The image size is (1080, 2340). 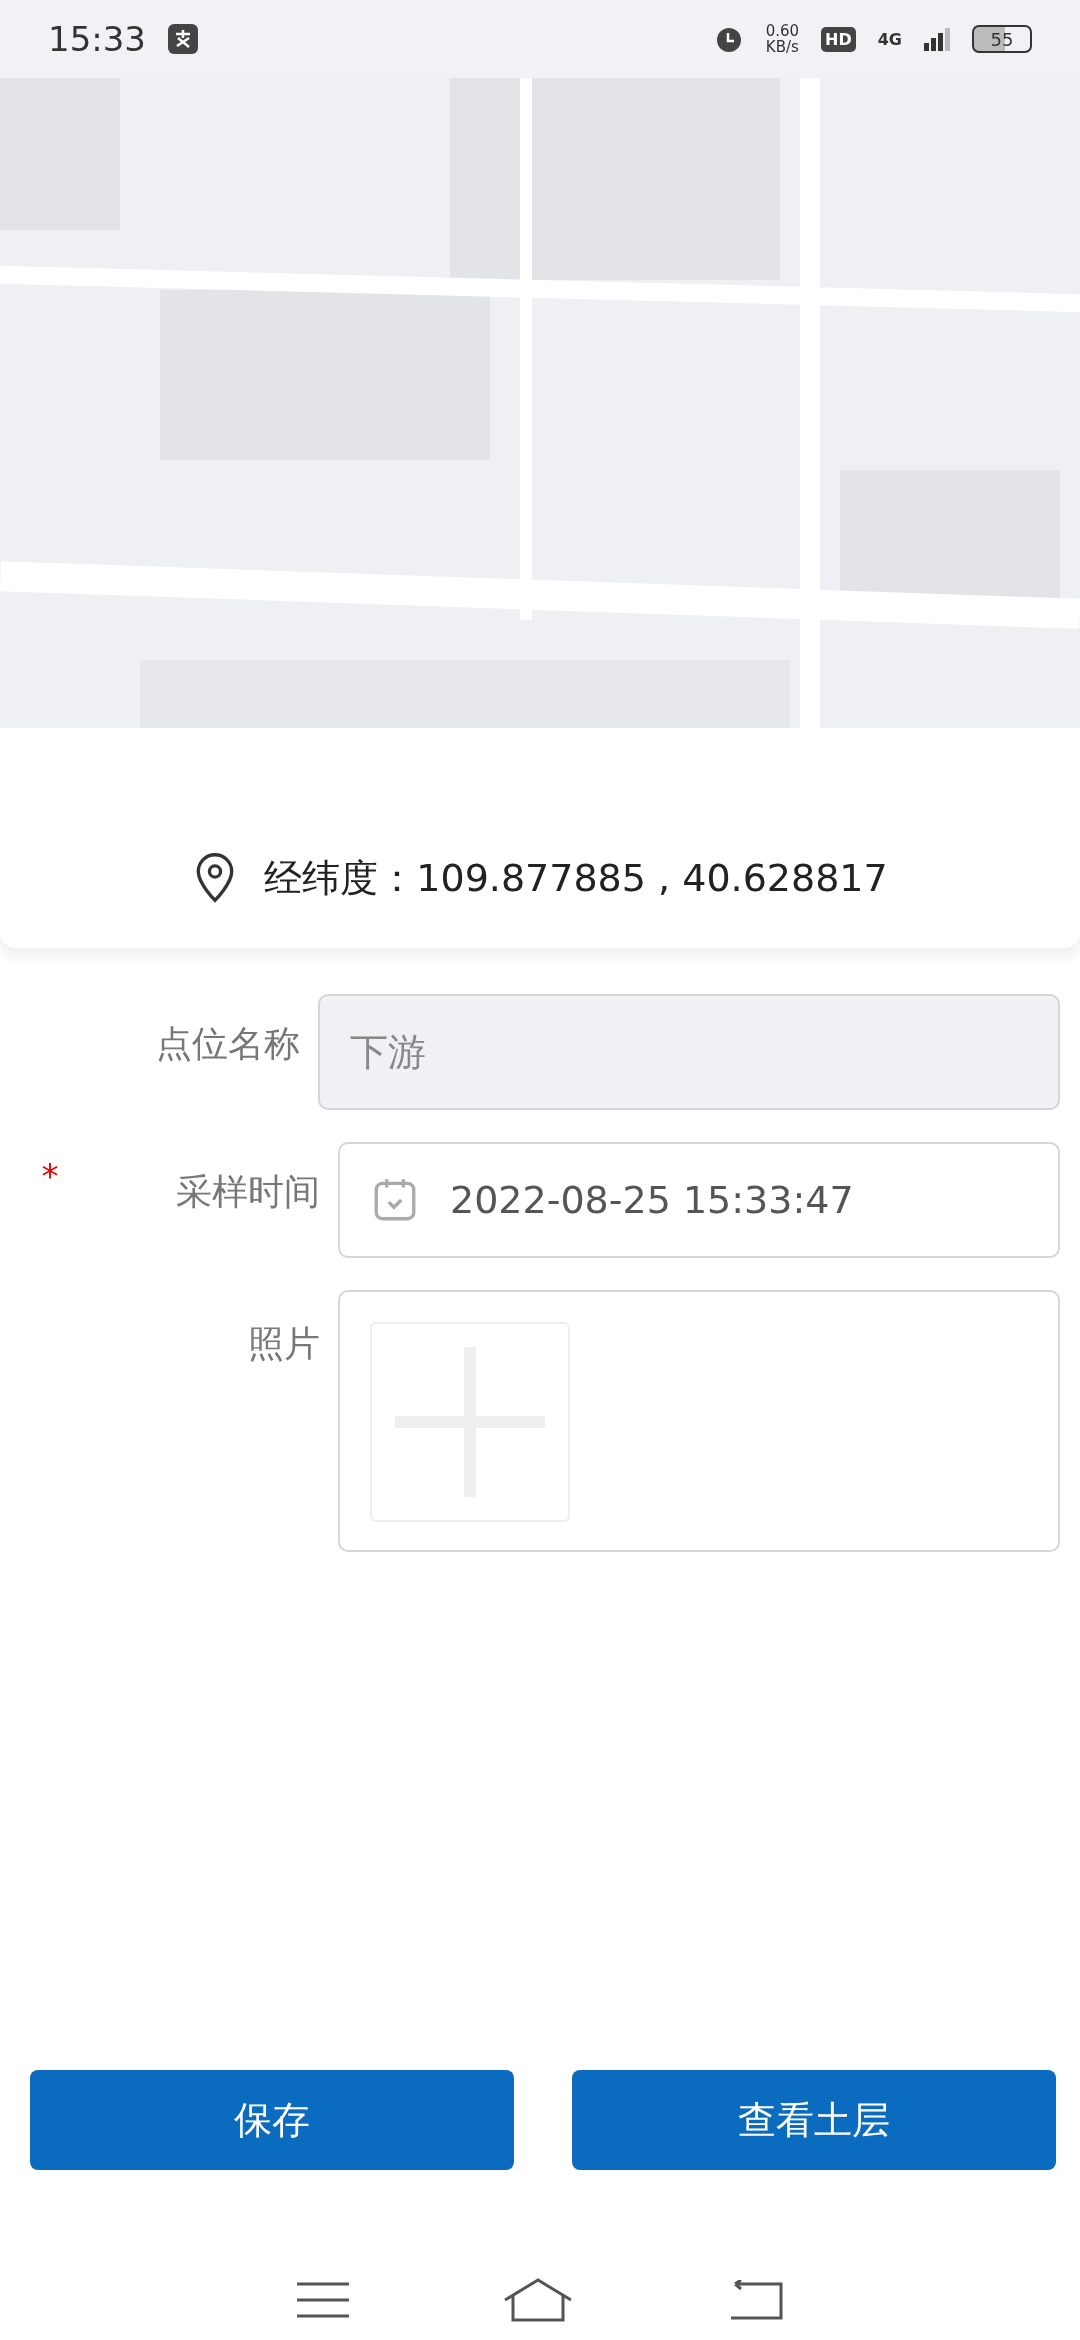 What do you see at coordinates (228, 1044) in the screenshot?
I see `field-label: 点位名称` at bounding box center [228, 1044].